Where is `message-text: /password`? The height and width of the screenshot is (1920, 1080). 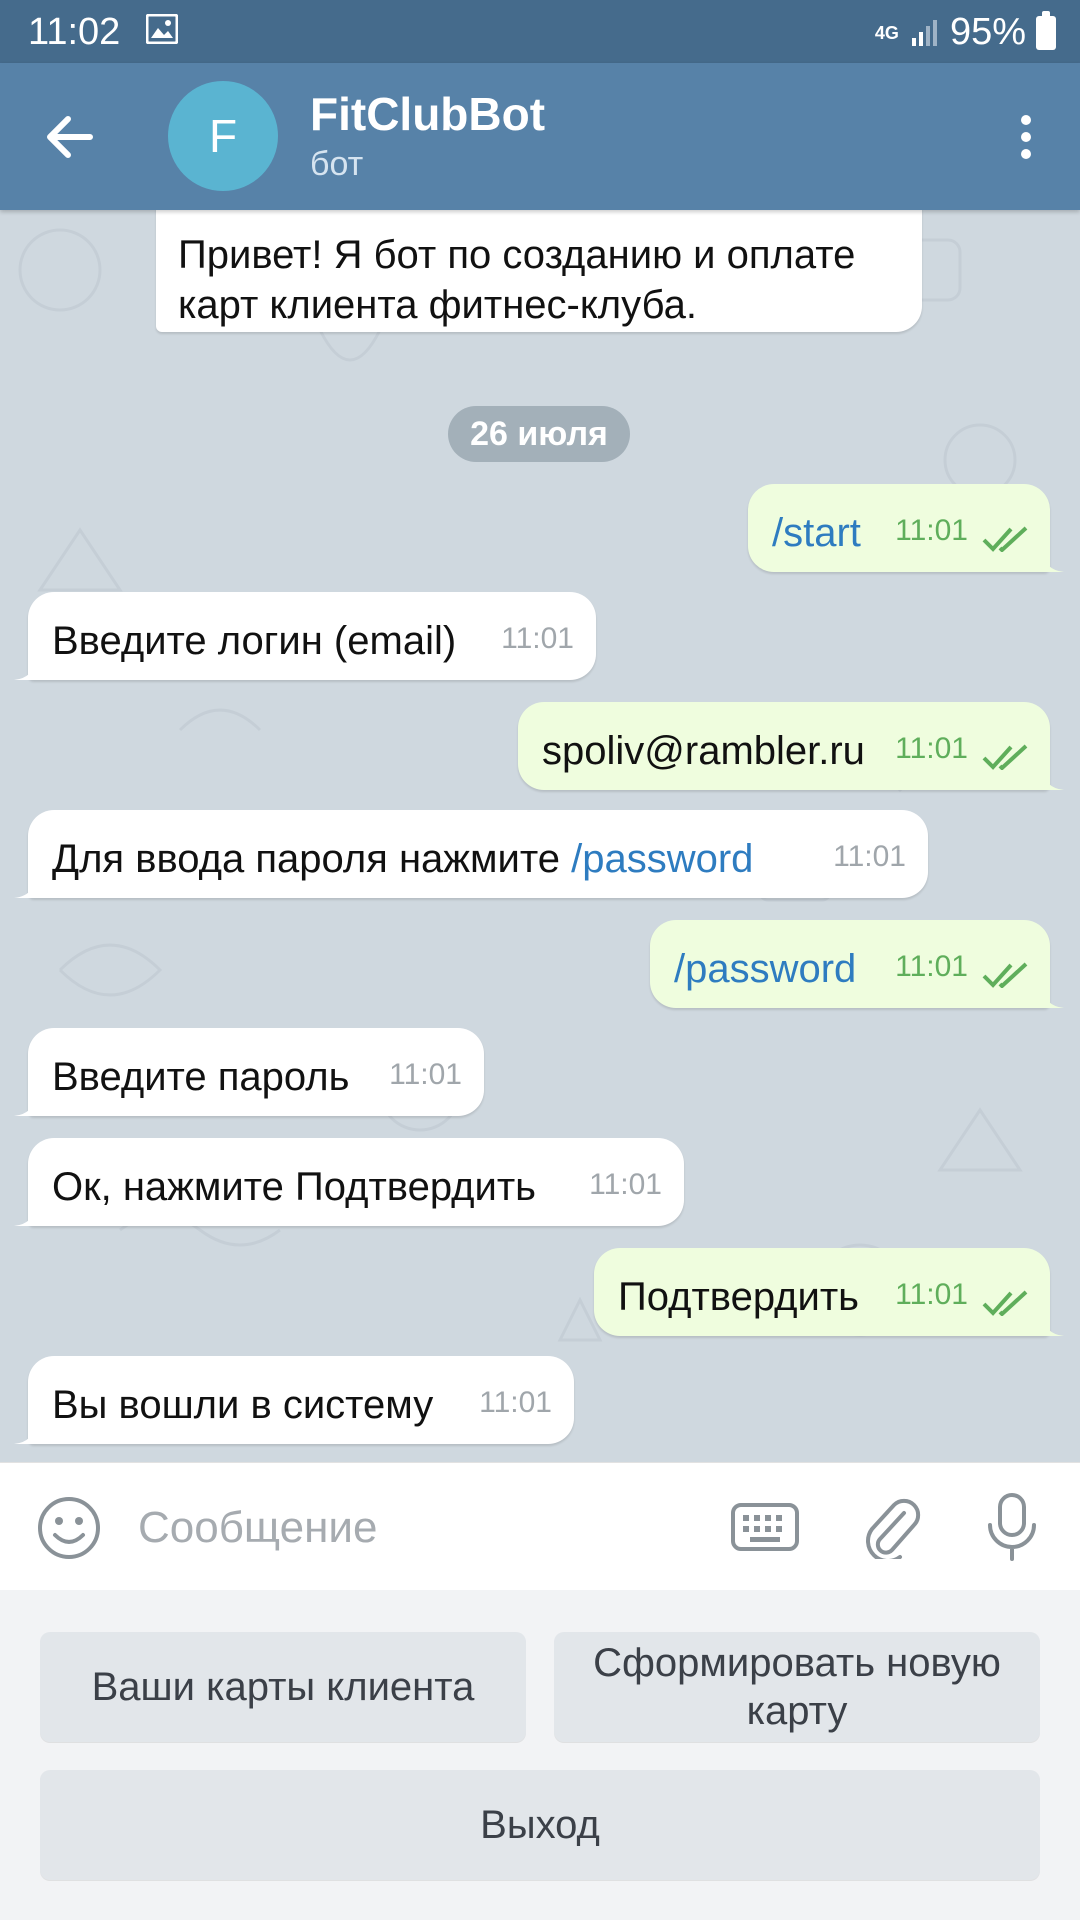
message-text: /password is located at coordinates (765, 969).